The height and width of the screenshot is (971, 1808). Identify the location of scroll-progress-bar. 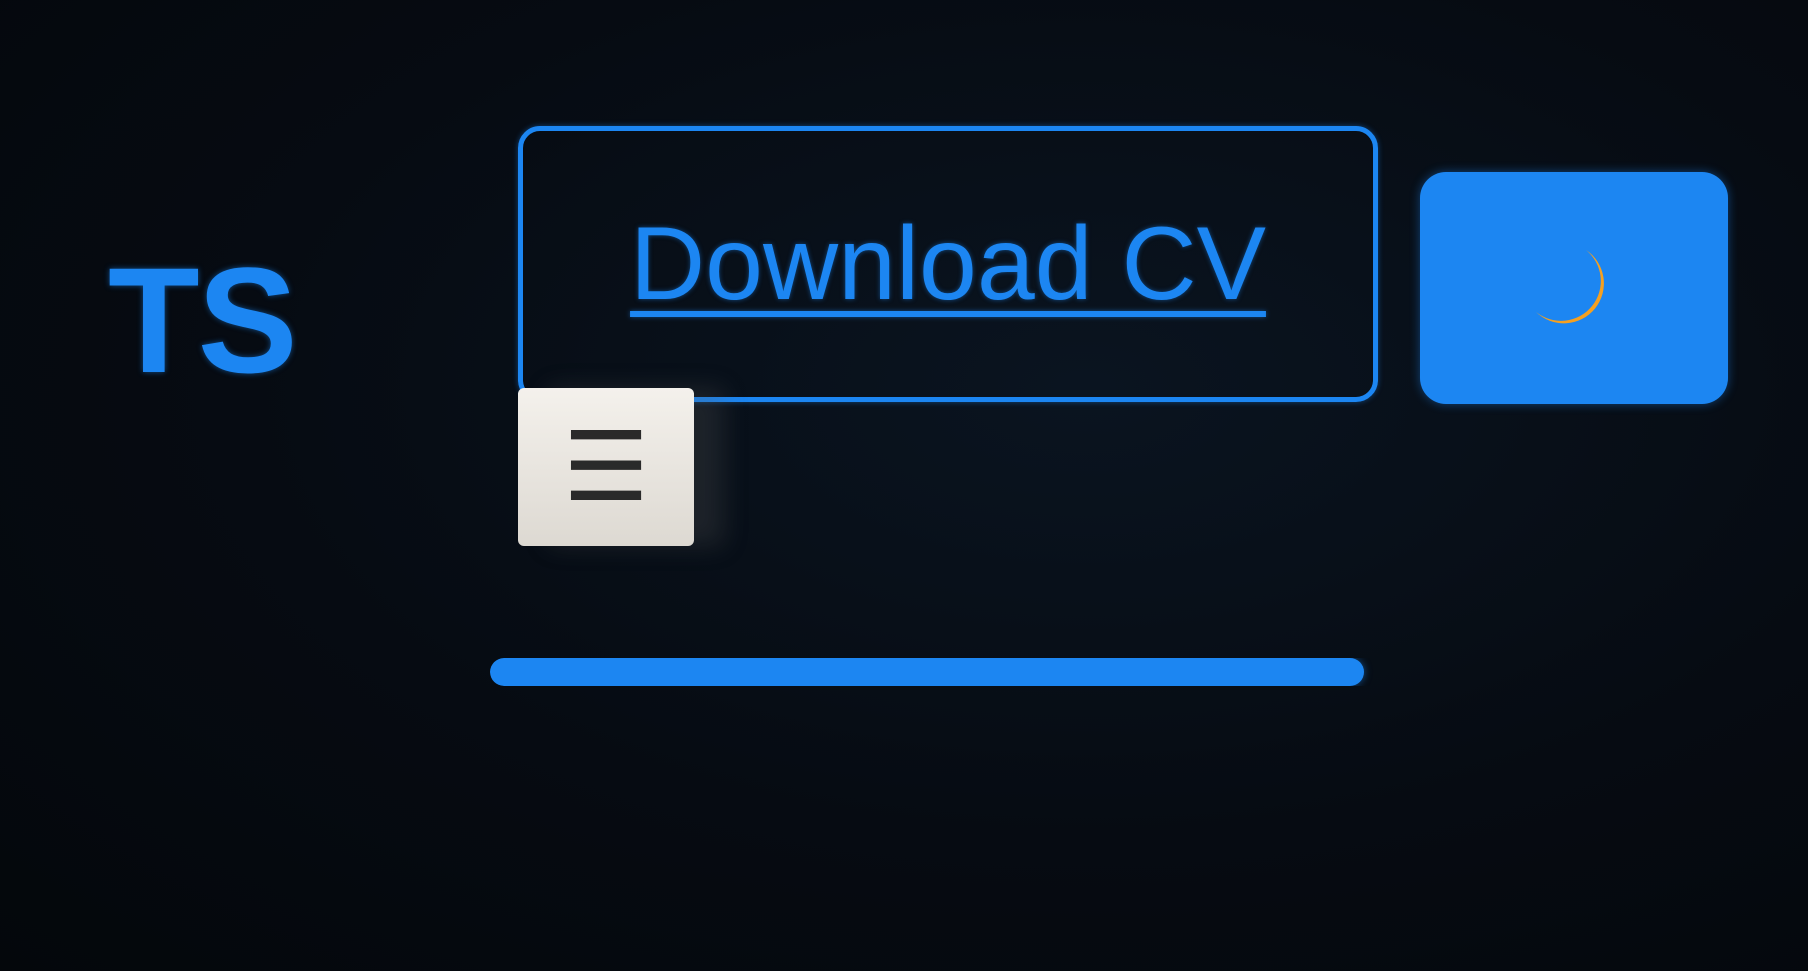
(950, 672).